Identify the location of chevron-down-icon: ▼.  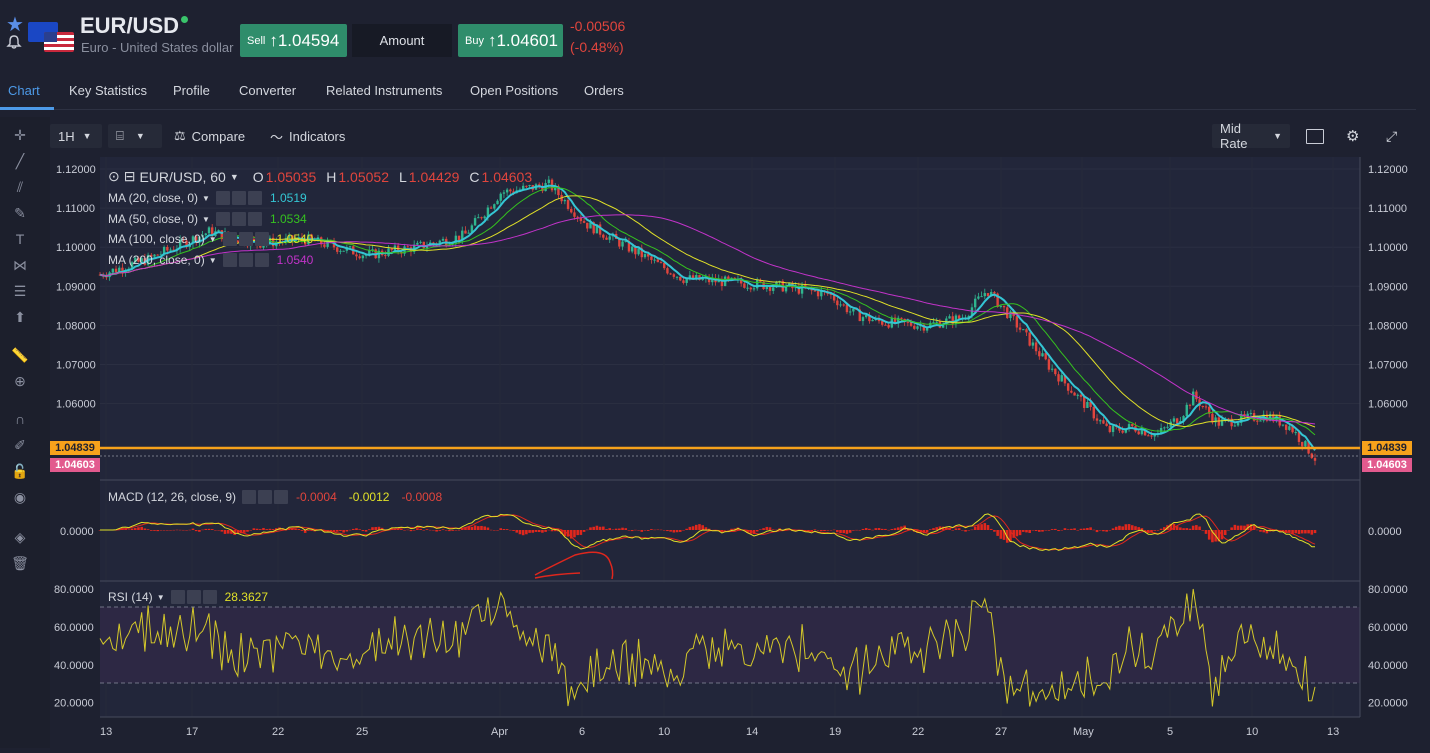
(234, 177).